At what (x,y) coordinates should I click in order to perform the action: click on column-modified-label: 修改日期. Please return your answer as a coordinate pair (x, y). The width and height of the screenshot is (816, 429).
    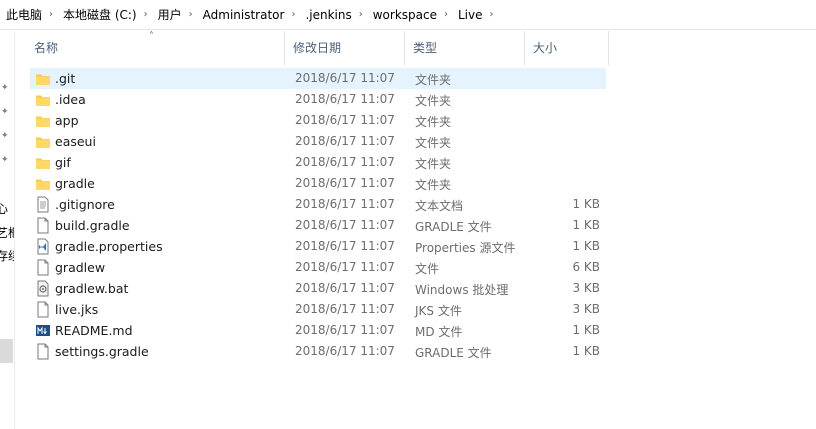
    Looking at the image, I should click on (317, 48).